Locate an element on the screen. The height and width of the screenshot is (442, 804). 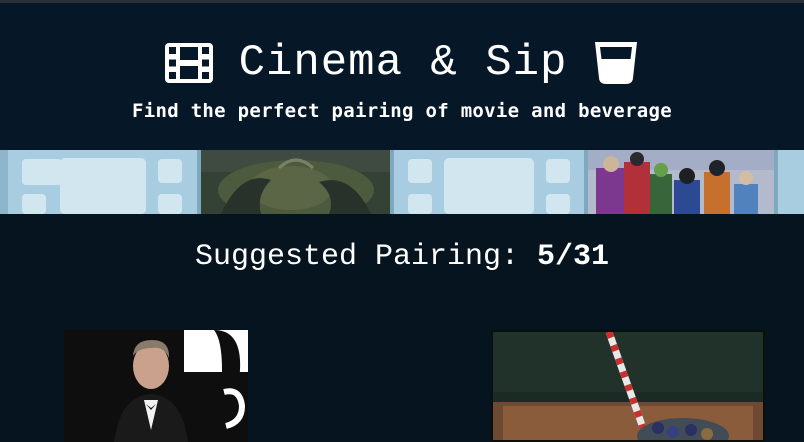
page-title: Cinema & Sip is located at coordinates (403, 63).